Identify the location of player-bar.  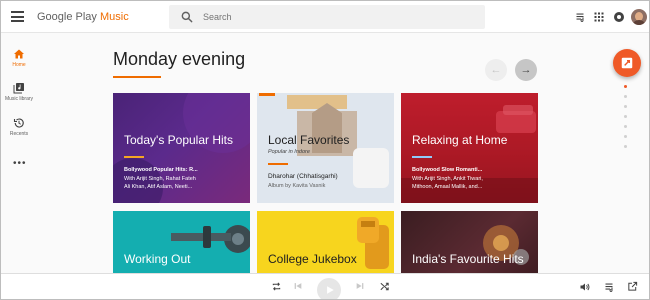
(325, 286).